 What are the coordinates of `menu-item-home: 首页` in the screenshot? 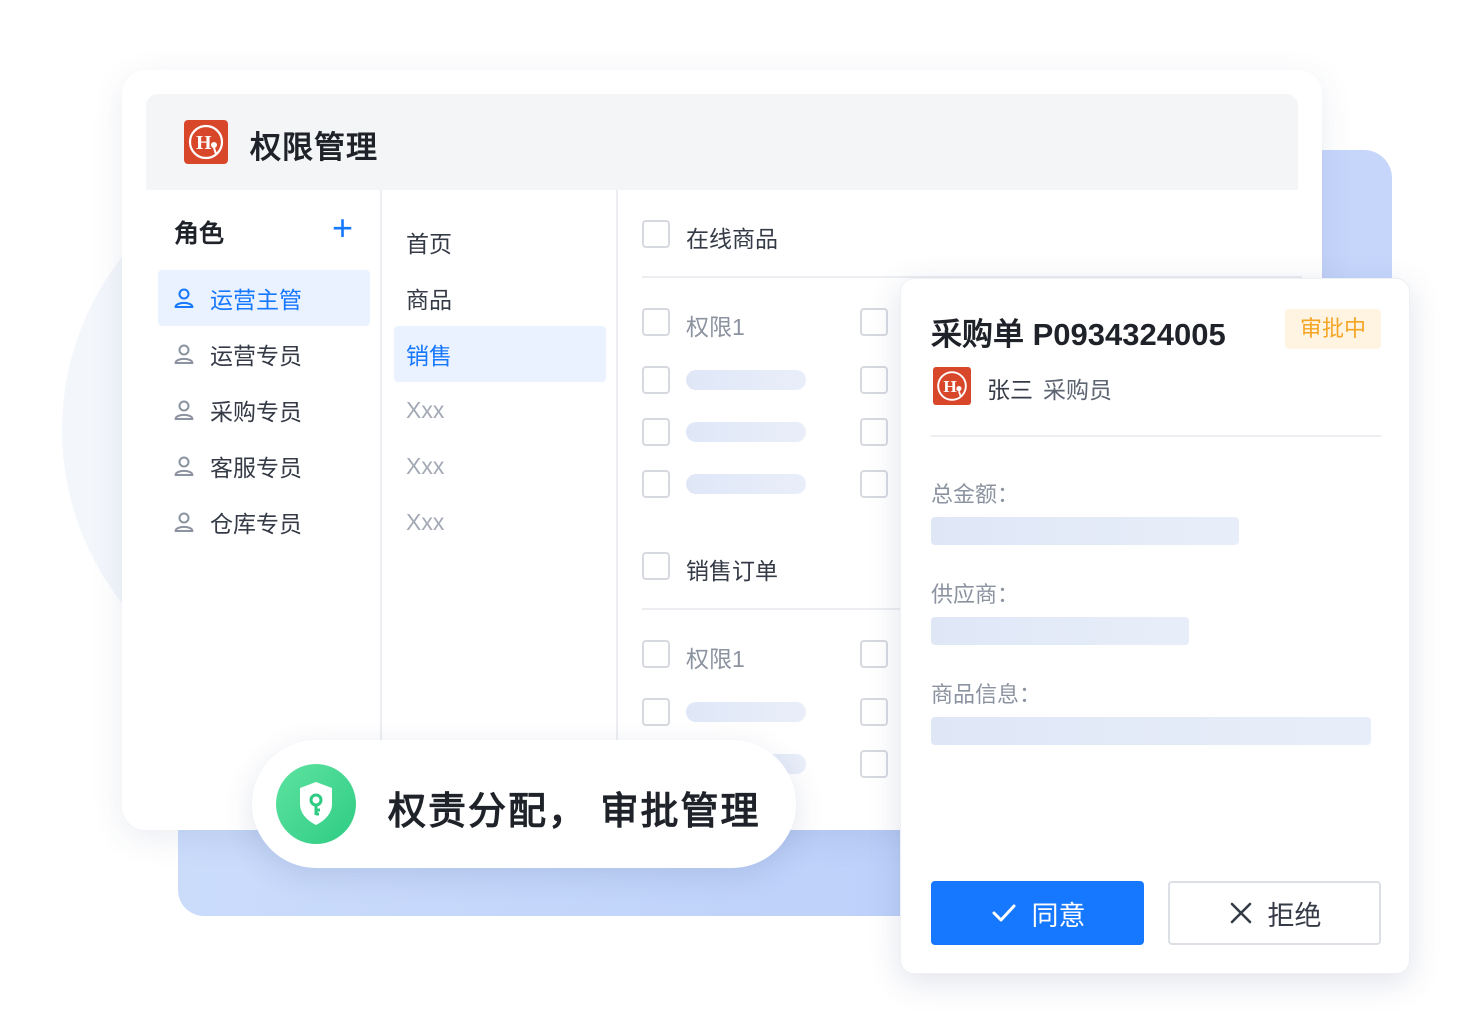 It's located at (500, 242).